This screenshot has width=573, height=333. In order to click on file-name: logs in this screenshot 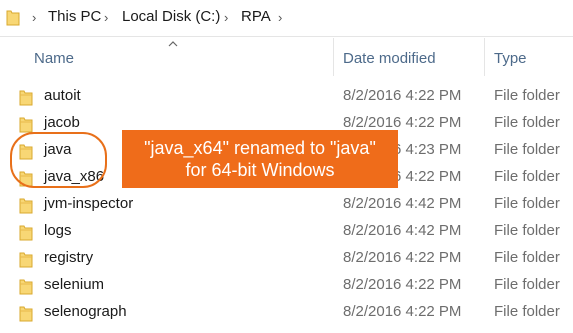, I will do `click(58, 230)`.